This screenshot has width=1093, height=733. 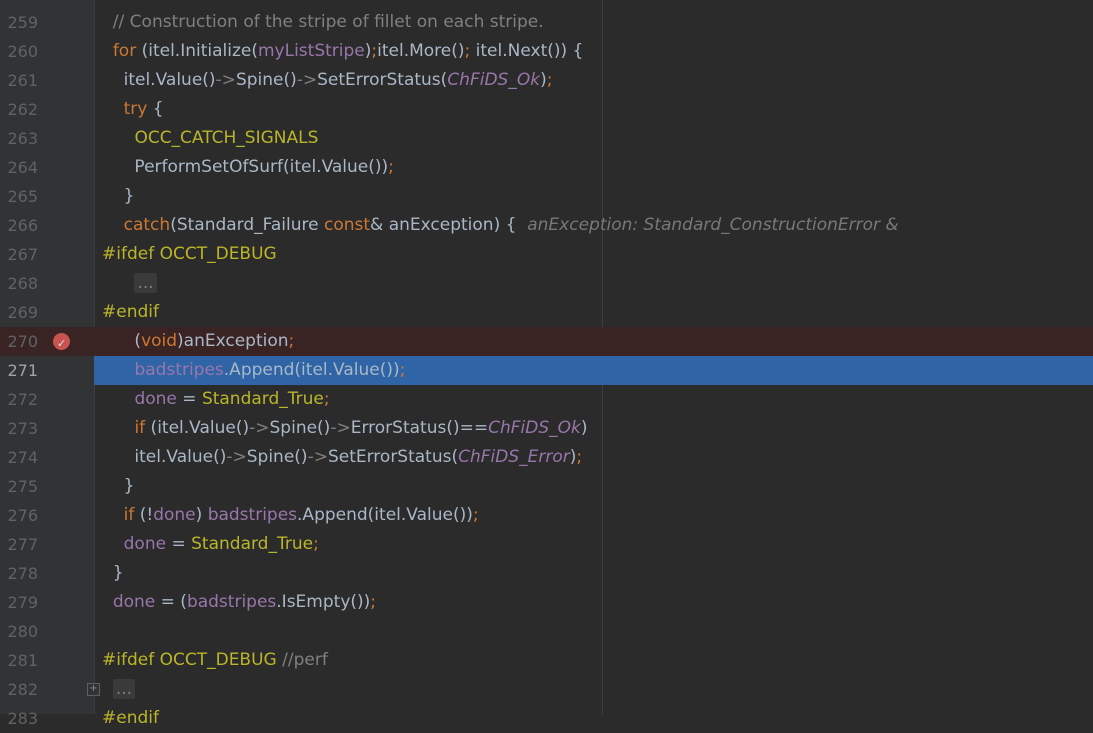 What do you see at coordinates (197, 51) in the screenshot?
I see `code-token: (itel.Initialize(` at bounding box center [197, 51].